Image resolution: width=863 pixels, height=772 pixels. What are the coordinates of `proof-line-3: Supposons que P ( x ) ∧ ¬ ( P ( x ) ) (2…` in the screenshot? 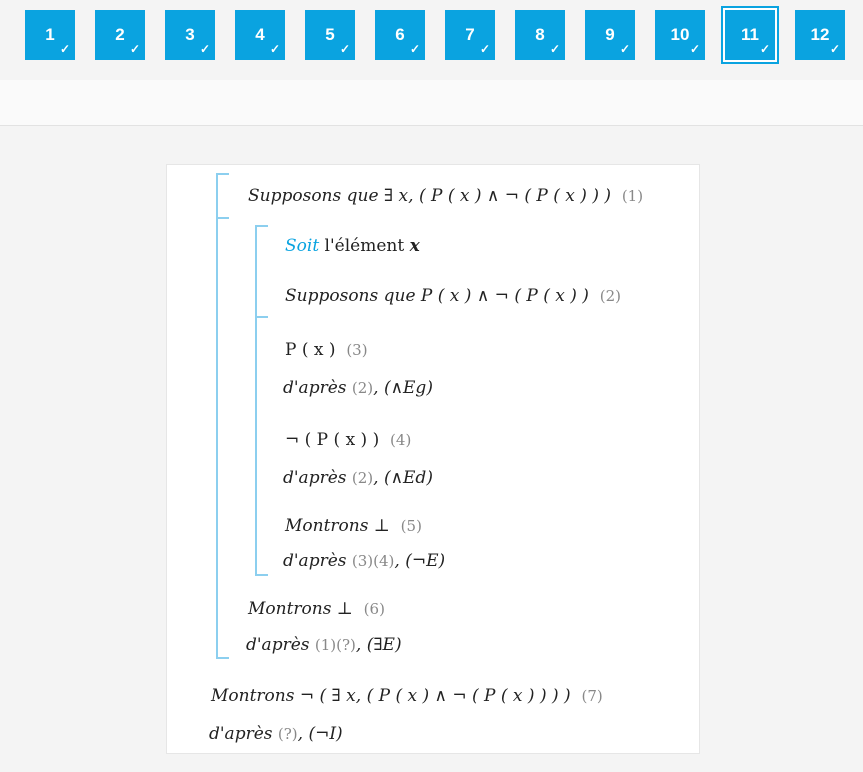 It's located at (453, 296).